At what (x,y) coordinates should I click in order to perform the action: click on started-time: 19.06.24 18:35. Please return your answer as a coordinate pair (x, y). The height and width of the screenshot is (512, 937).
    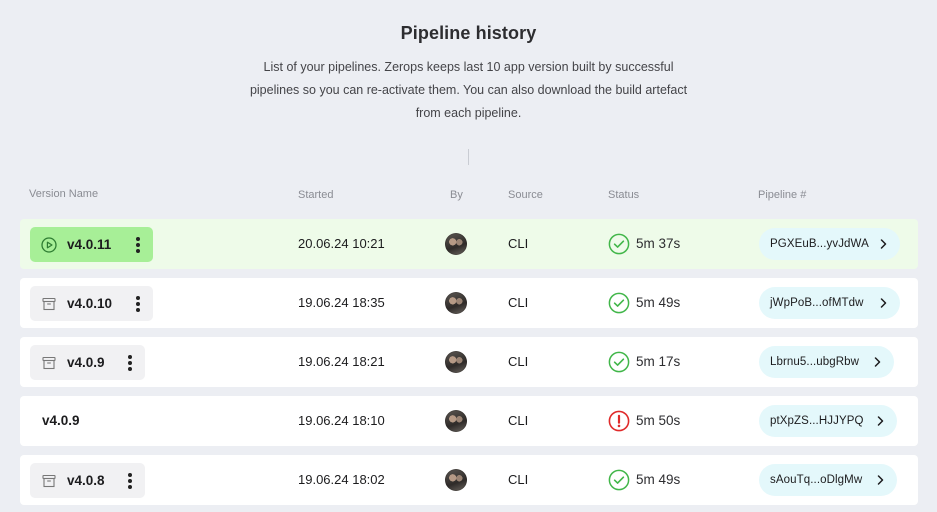
    Looking at the image, I should click on (341, 302).